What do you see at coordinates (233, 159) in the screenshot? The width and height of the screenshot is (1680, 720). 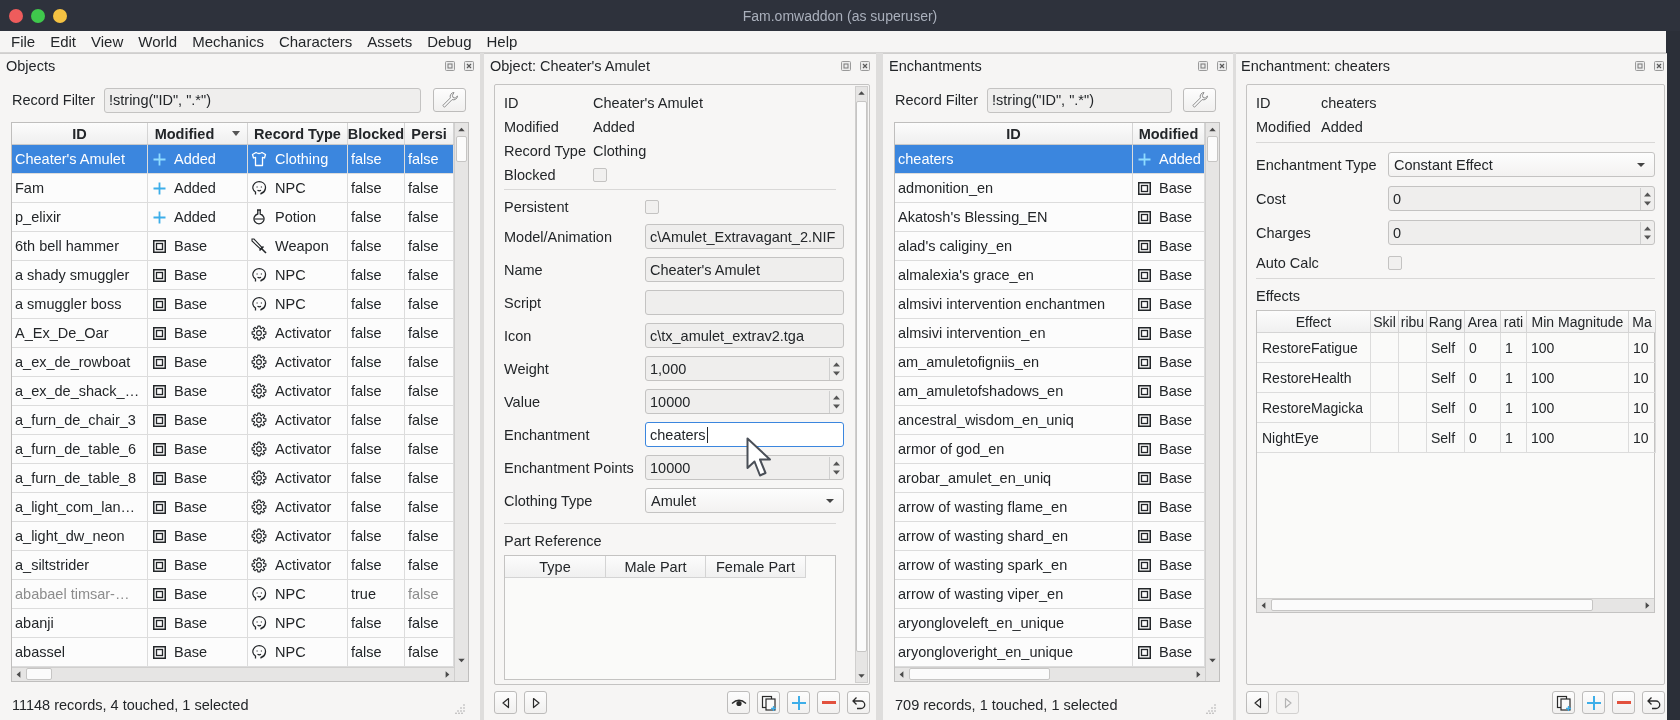 I see `table-row: Cheater's Amulet Added Clothing false false` at bounding box center [233, 159].